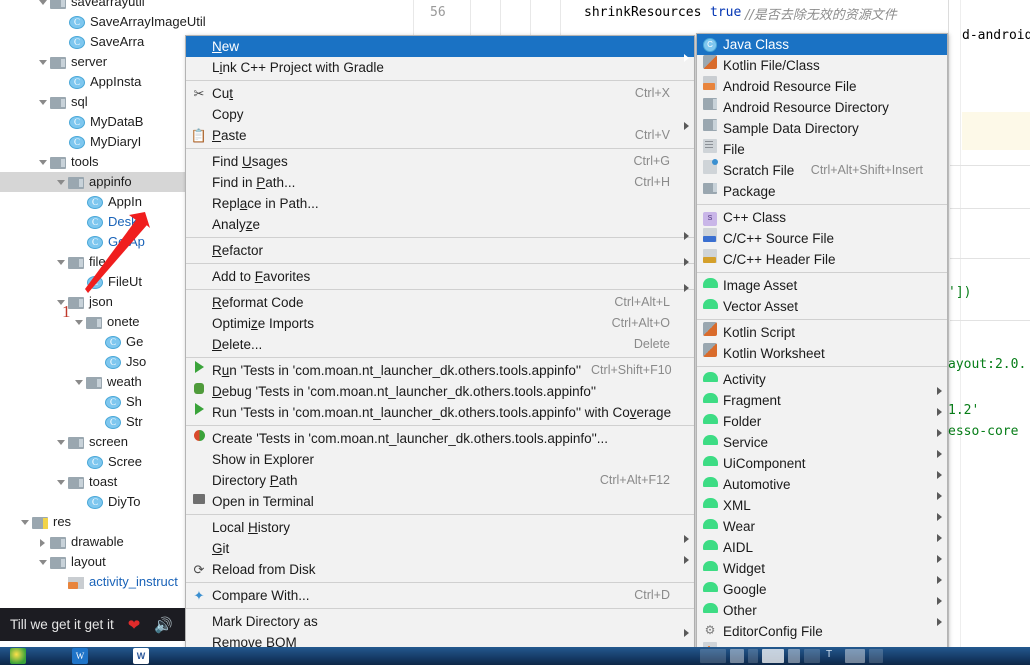 This screenshot has width=1030, height=665. I want to click on tree-item-label: SaveArrayImageUtil, so click(148, 21).